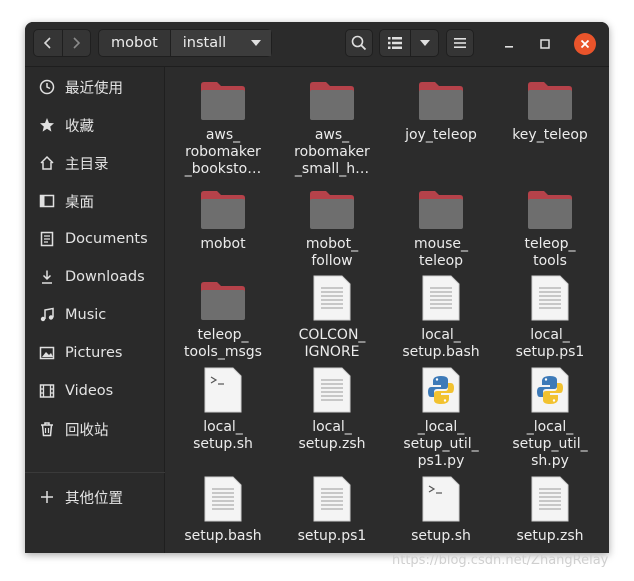 The height and width of the screenshot is (581, 634). I want to click on download-icon, so click(47, 277).